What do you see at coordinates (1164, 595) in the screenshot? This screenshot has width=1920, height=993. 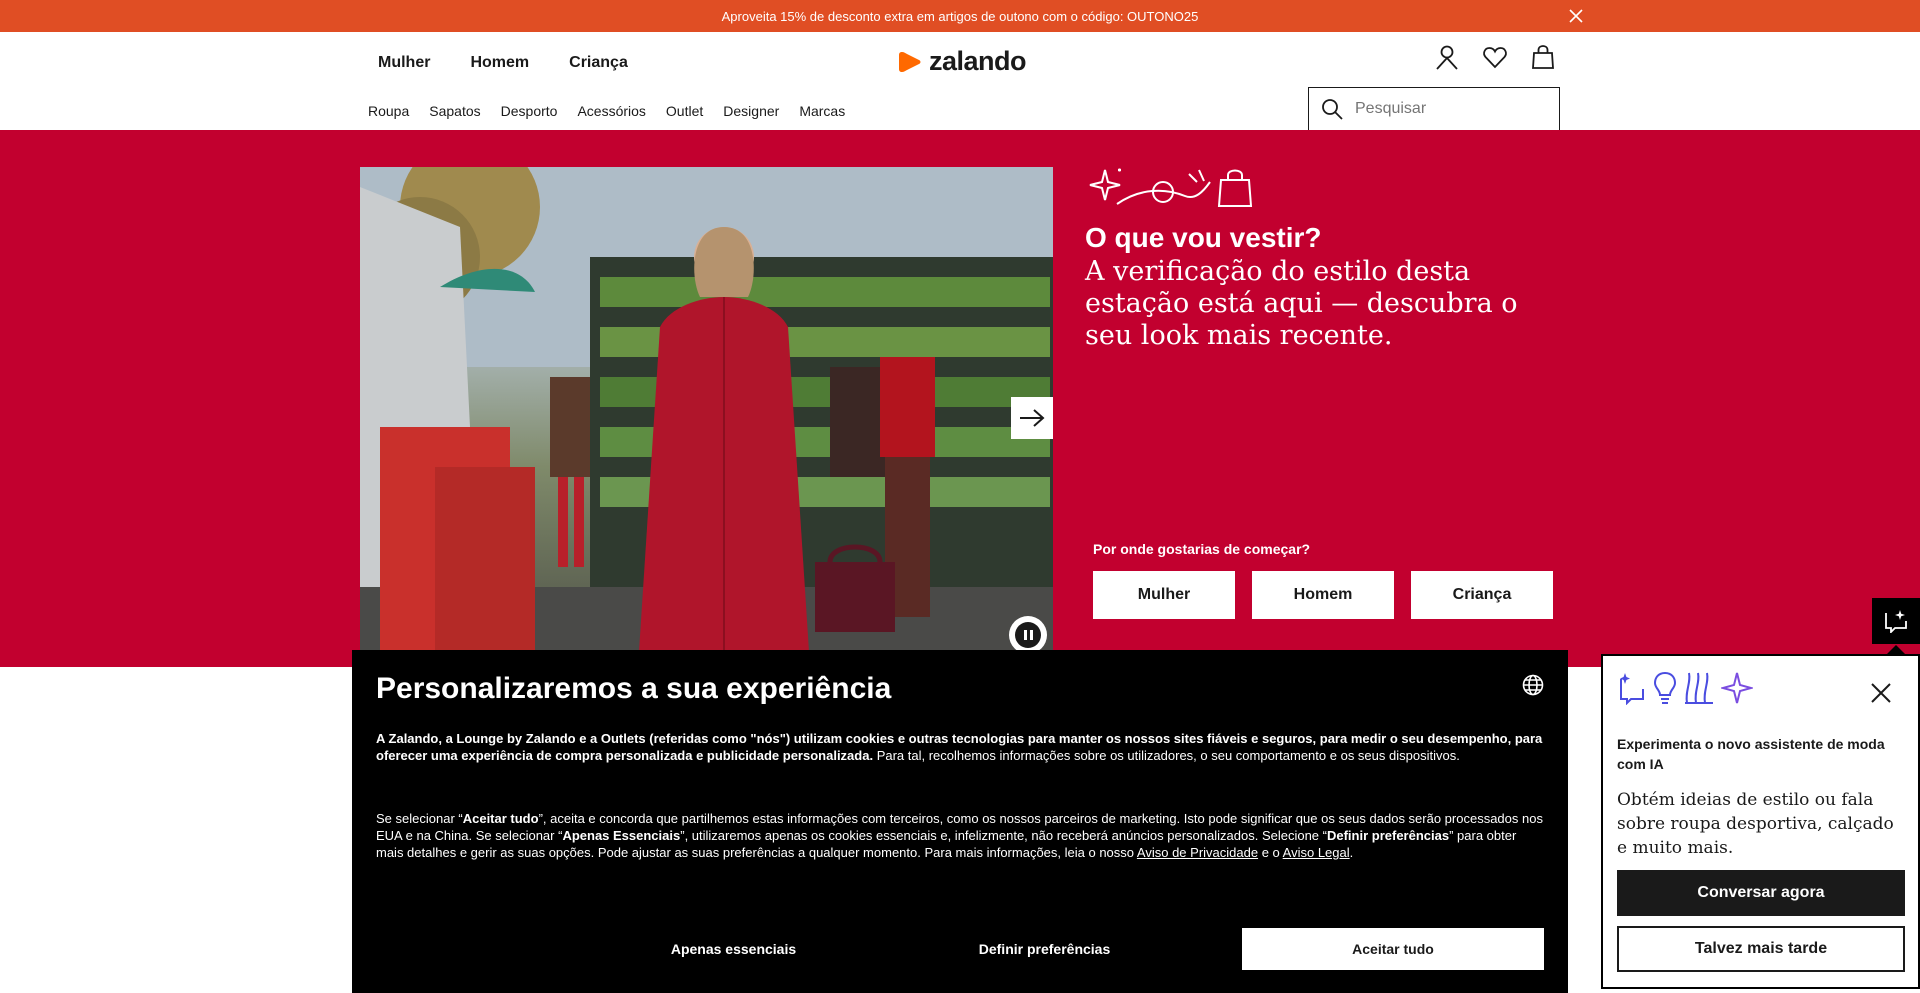 I see `hero-mulher-button: Mulher` at bounding box center [1164, 595].